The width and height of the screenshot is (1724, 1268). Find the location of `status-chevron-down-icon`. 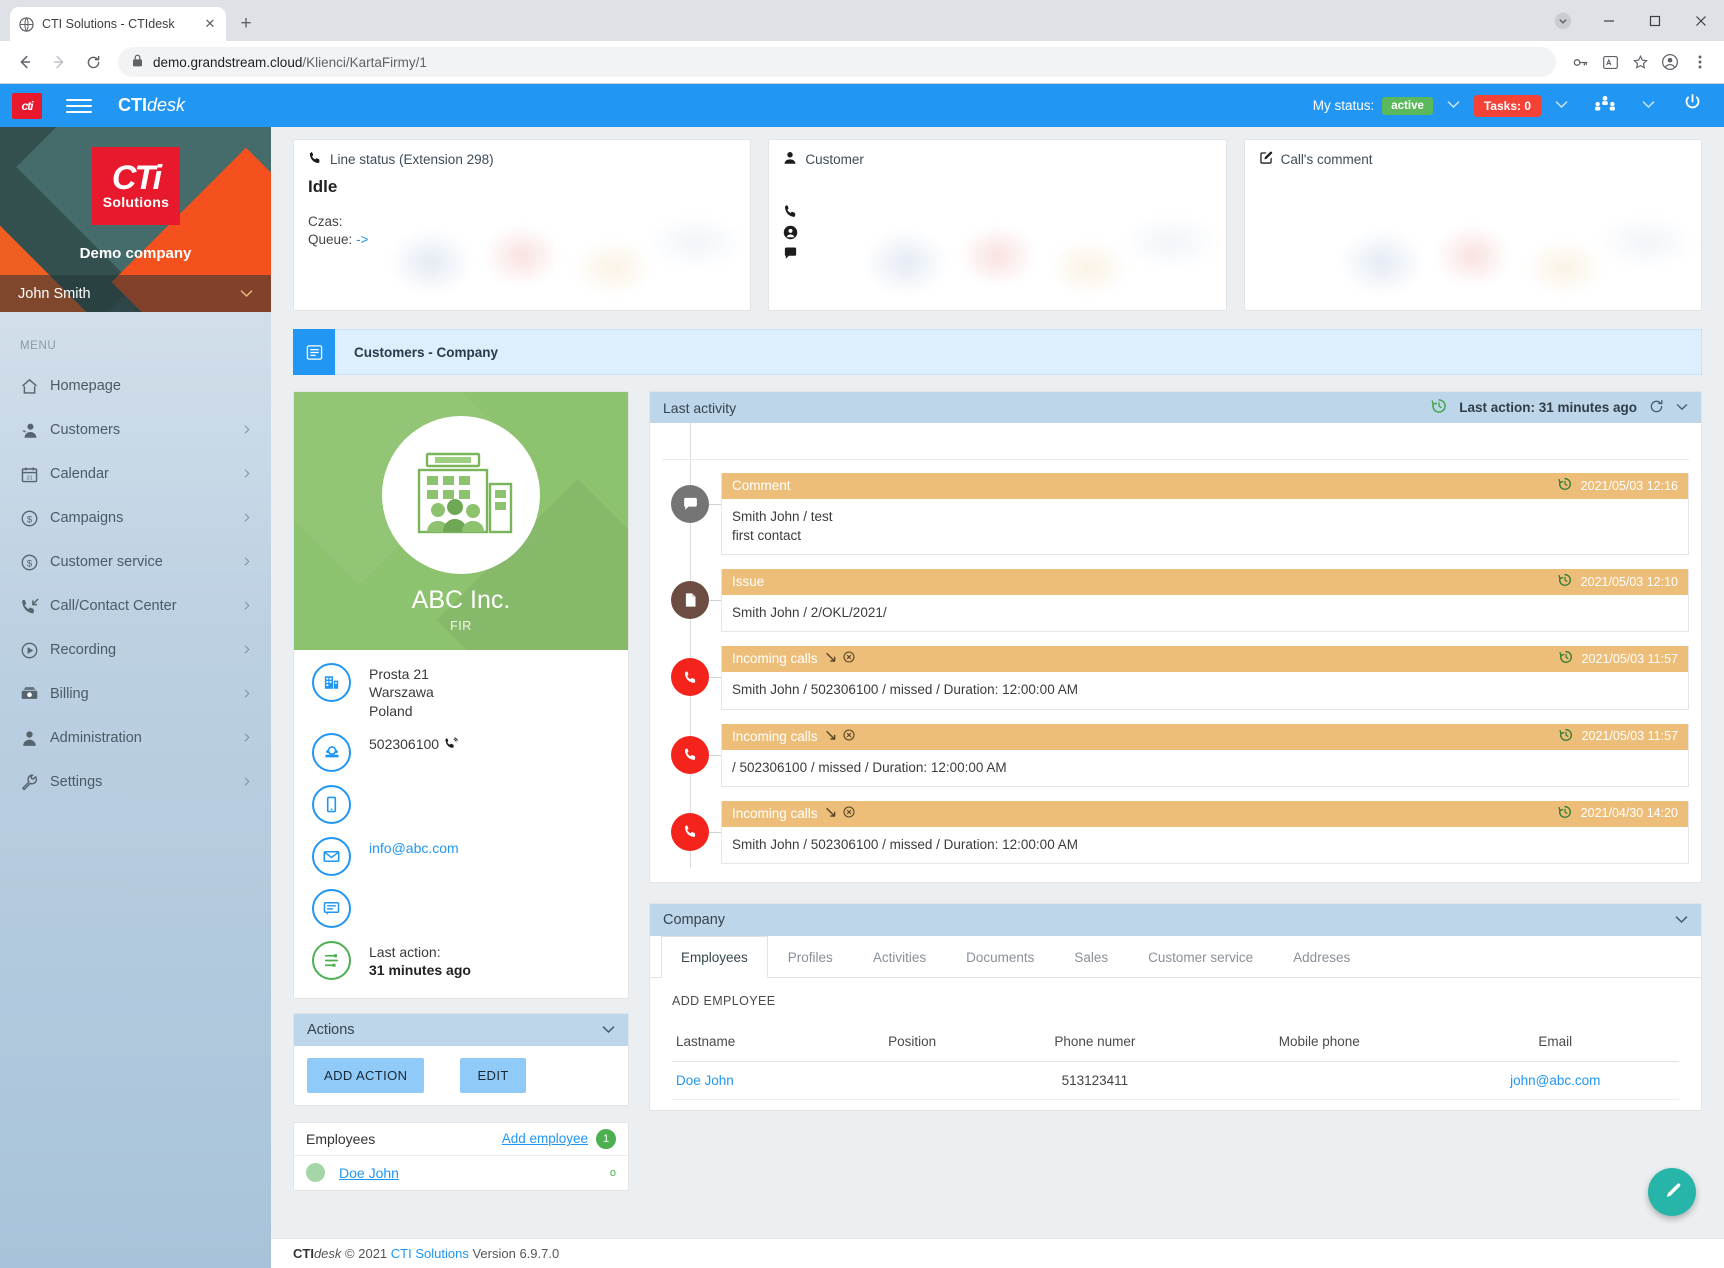

status-chevron-down-icon is located at coordinates (1453, 106).